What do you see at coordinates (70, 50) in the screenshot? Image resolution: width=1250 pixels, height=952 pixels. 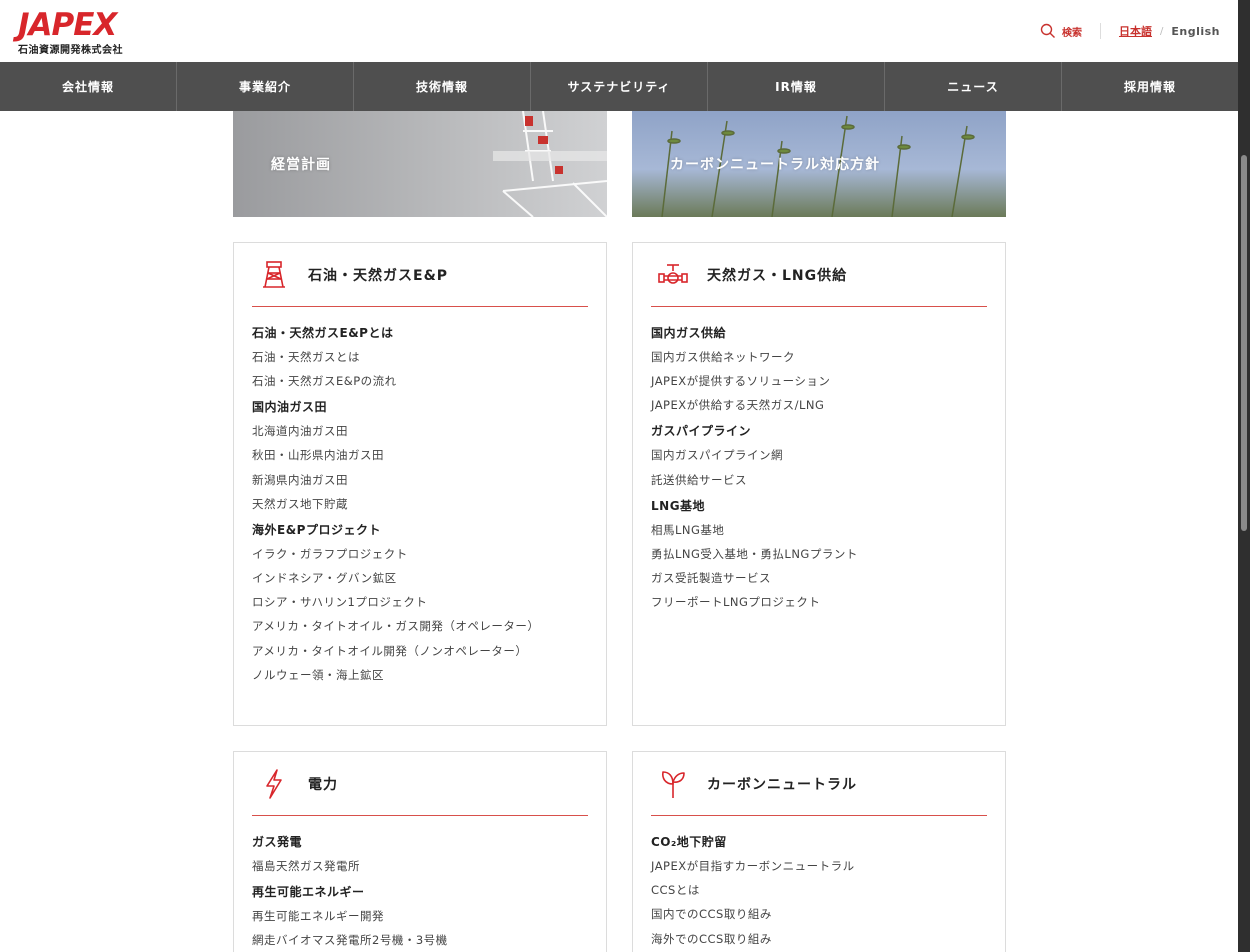 I see `logo-company-name: 石油資源開発株式会社` at bounding box center [70, 50].